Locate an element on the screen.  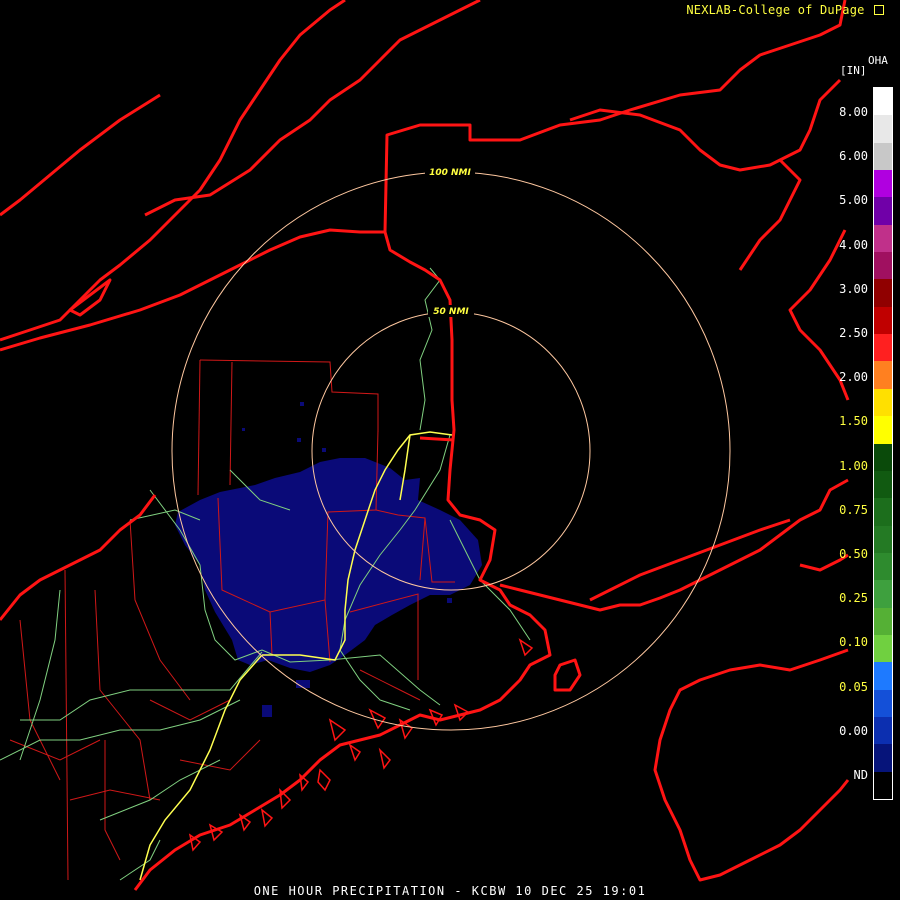
legend-label: 0.00 is located at coordinates (853, 730).